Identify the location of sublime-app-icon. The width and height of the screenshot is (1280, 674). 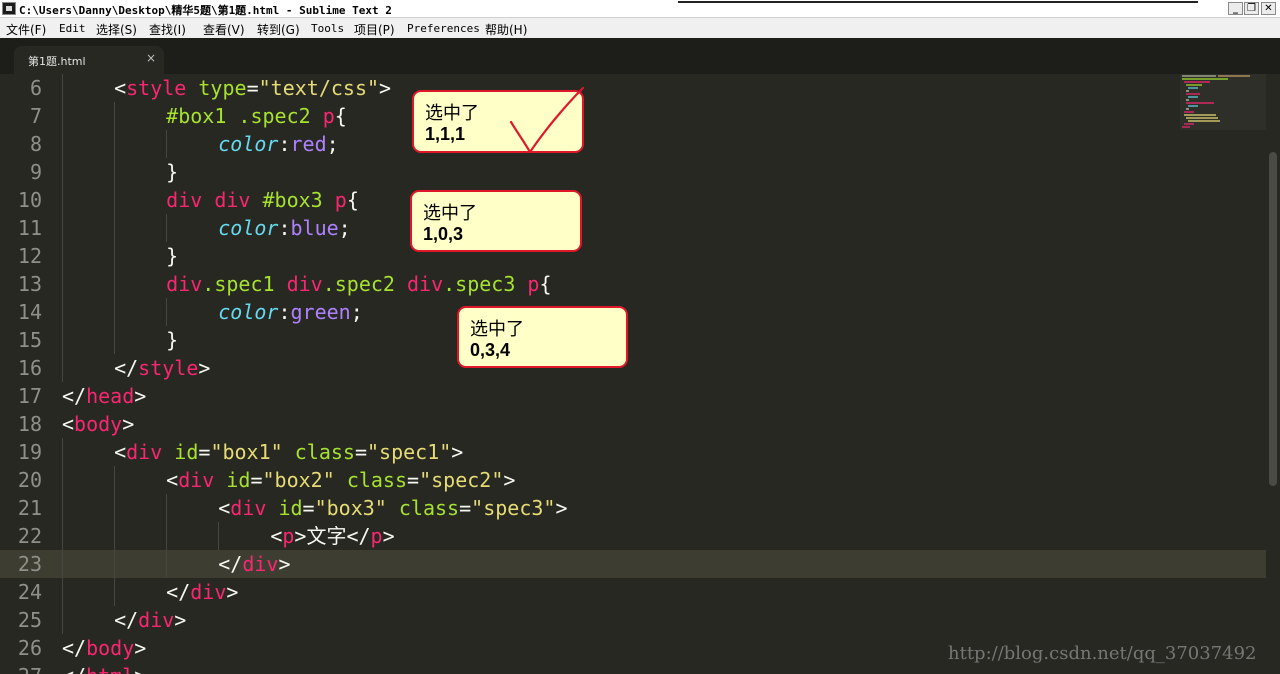
(9, 8).